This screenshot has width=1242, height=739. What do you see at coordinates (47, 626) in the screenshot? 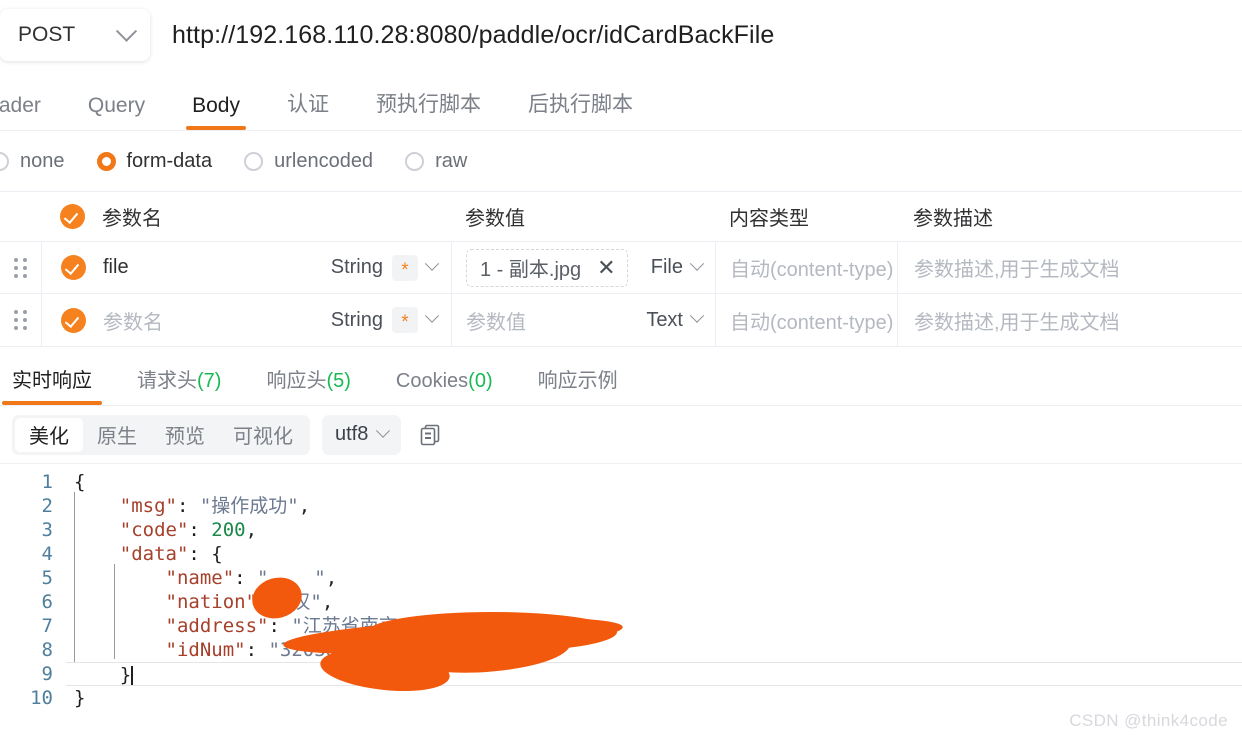
I see `line-number: 7` at bounding box center [47, 626].